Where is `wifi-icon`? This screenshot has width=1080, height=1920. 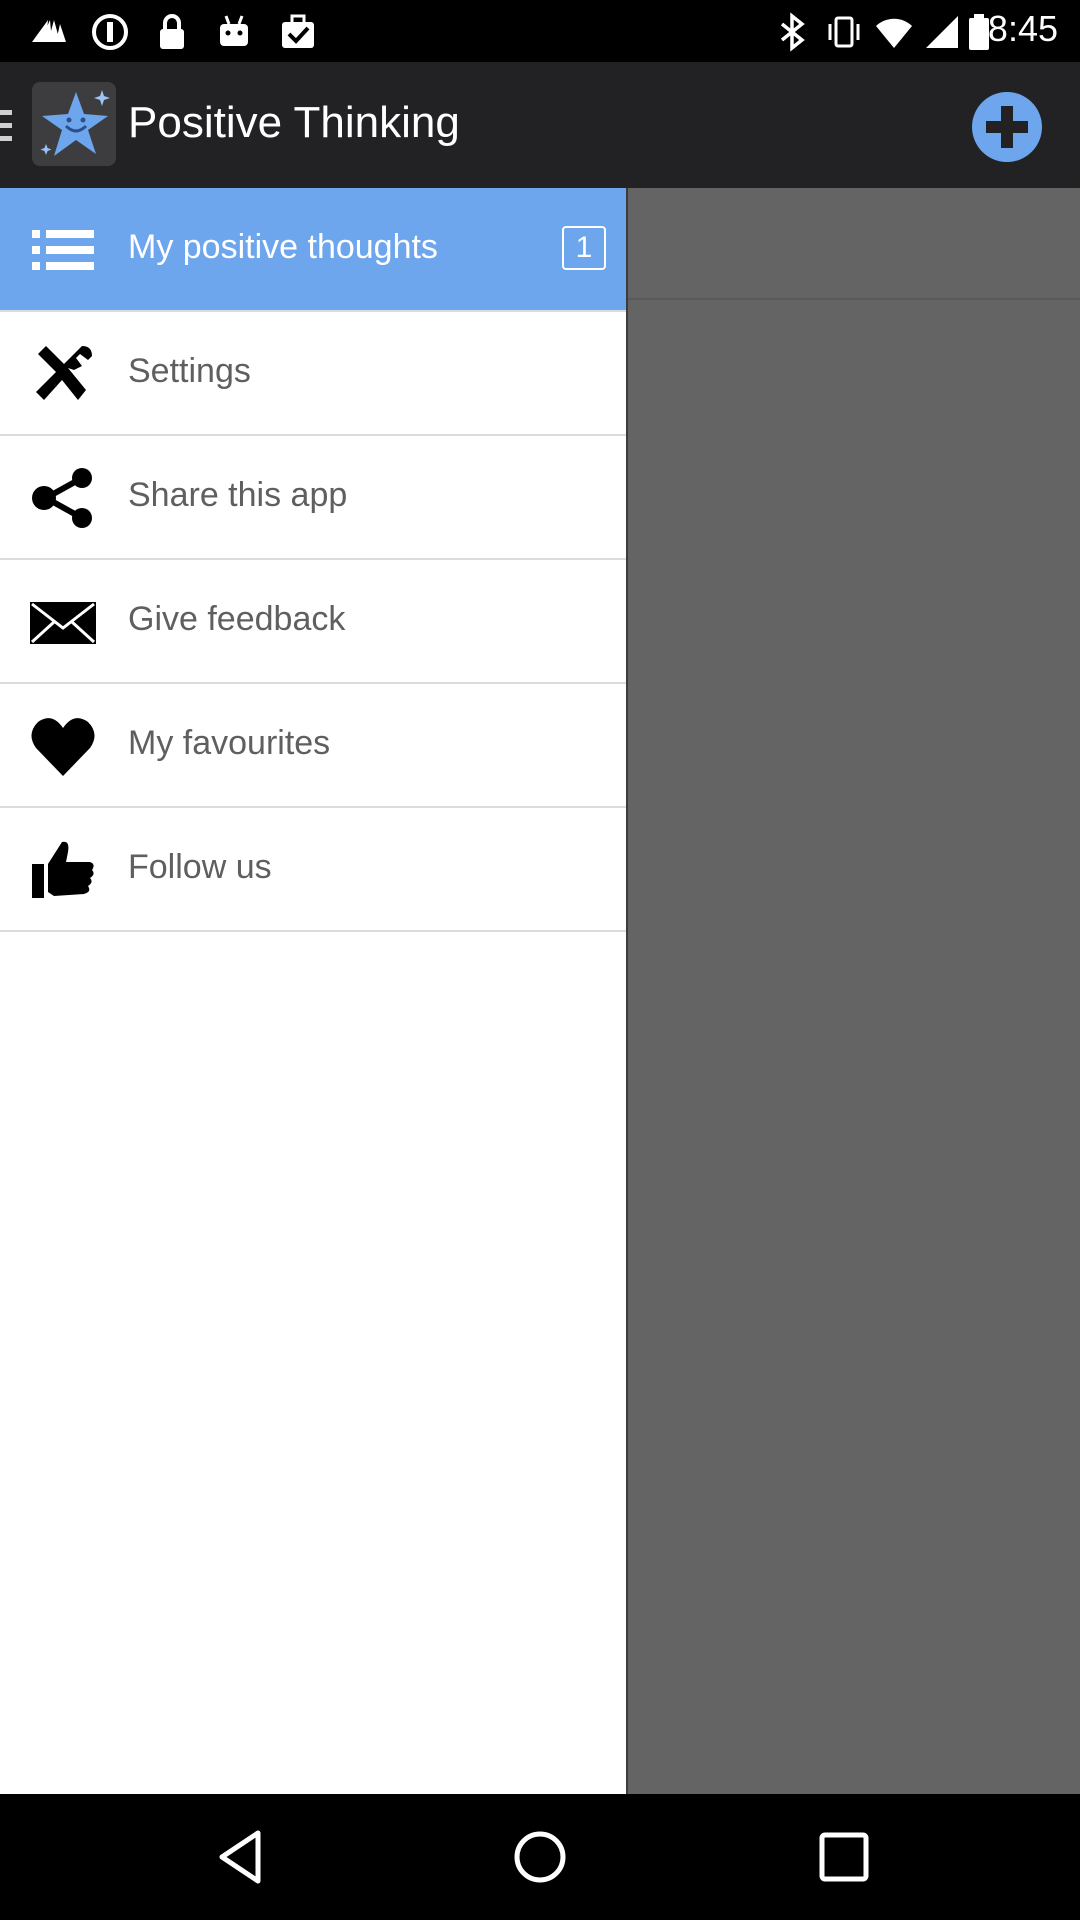 wifi-icon is located at coordinates (894, 33).